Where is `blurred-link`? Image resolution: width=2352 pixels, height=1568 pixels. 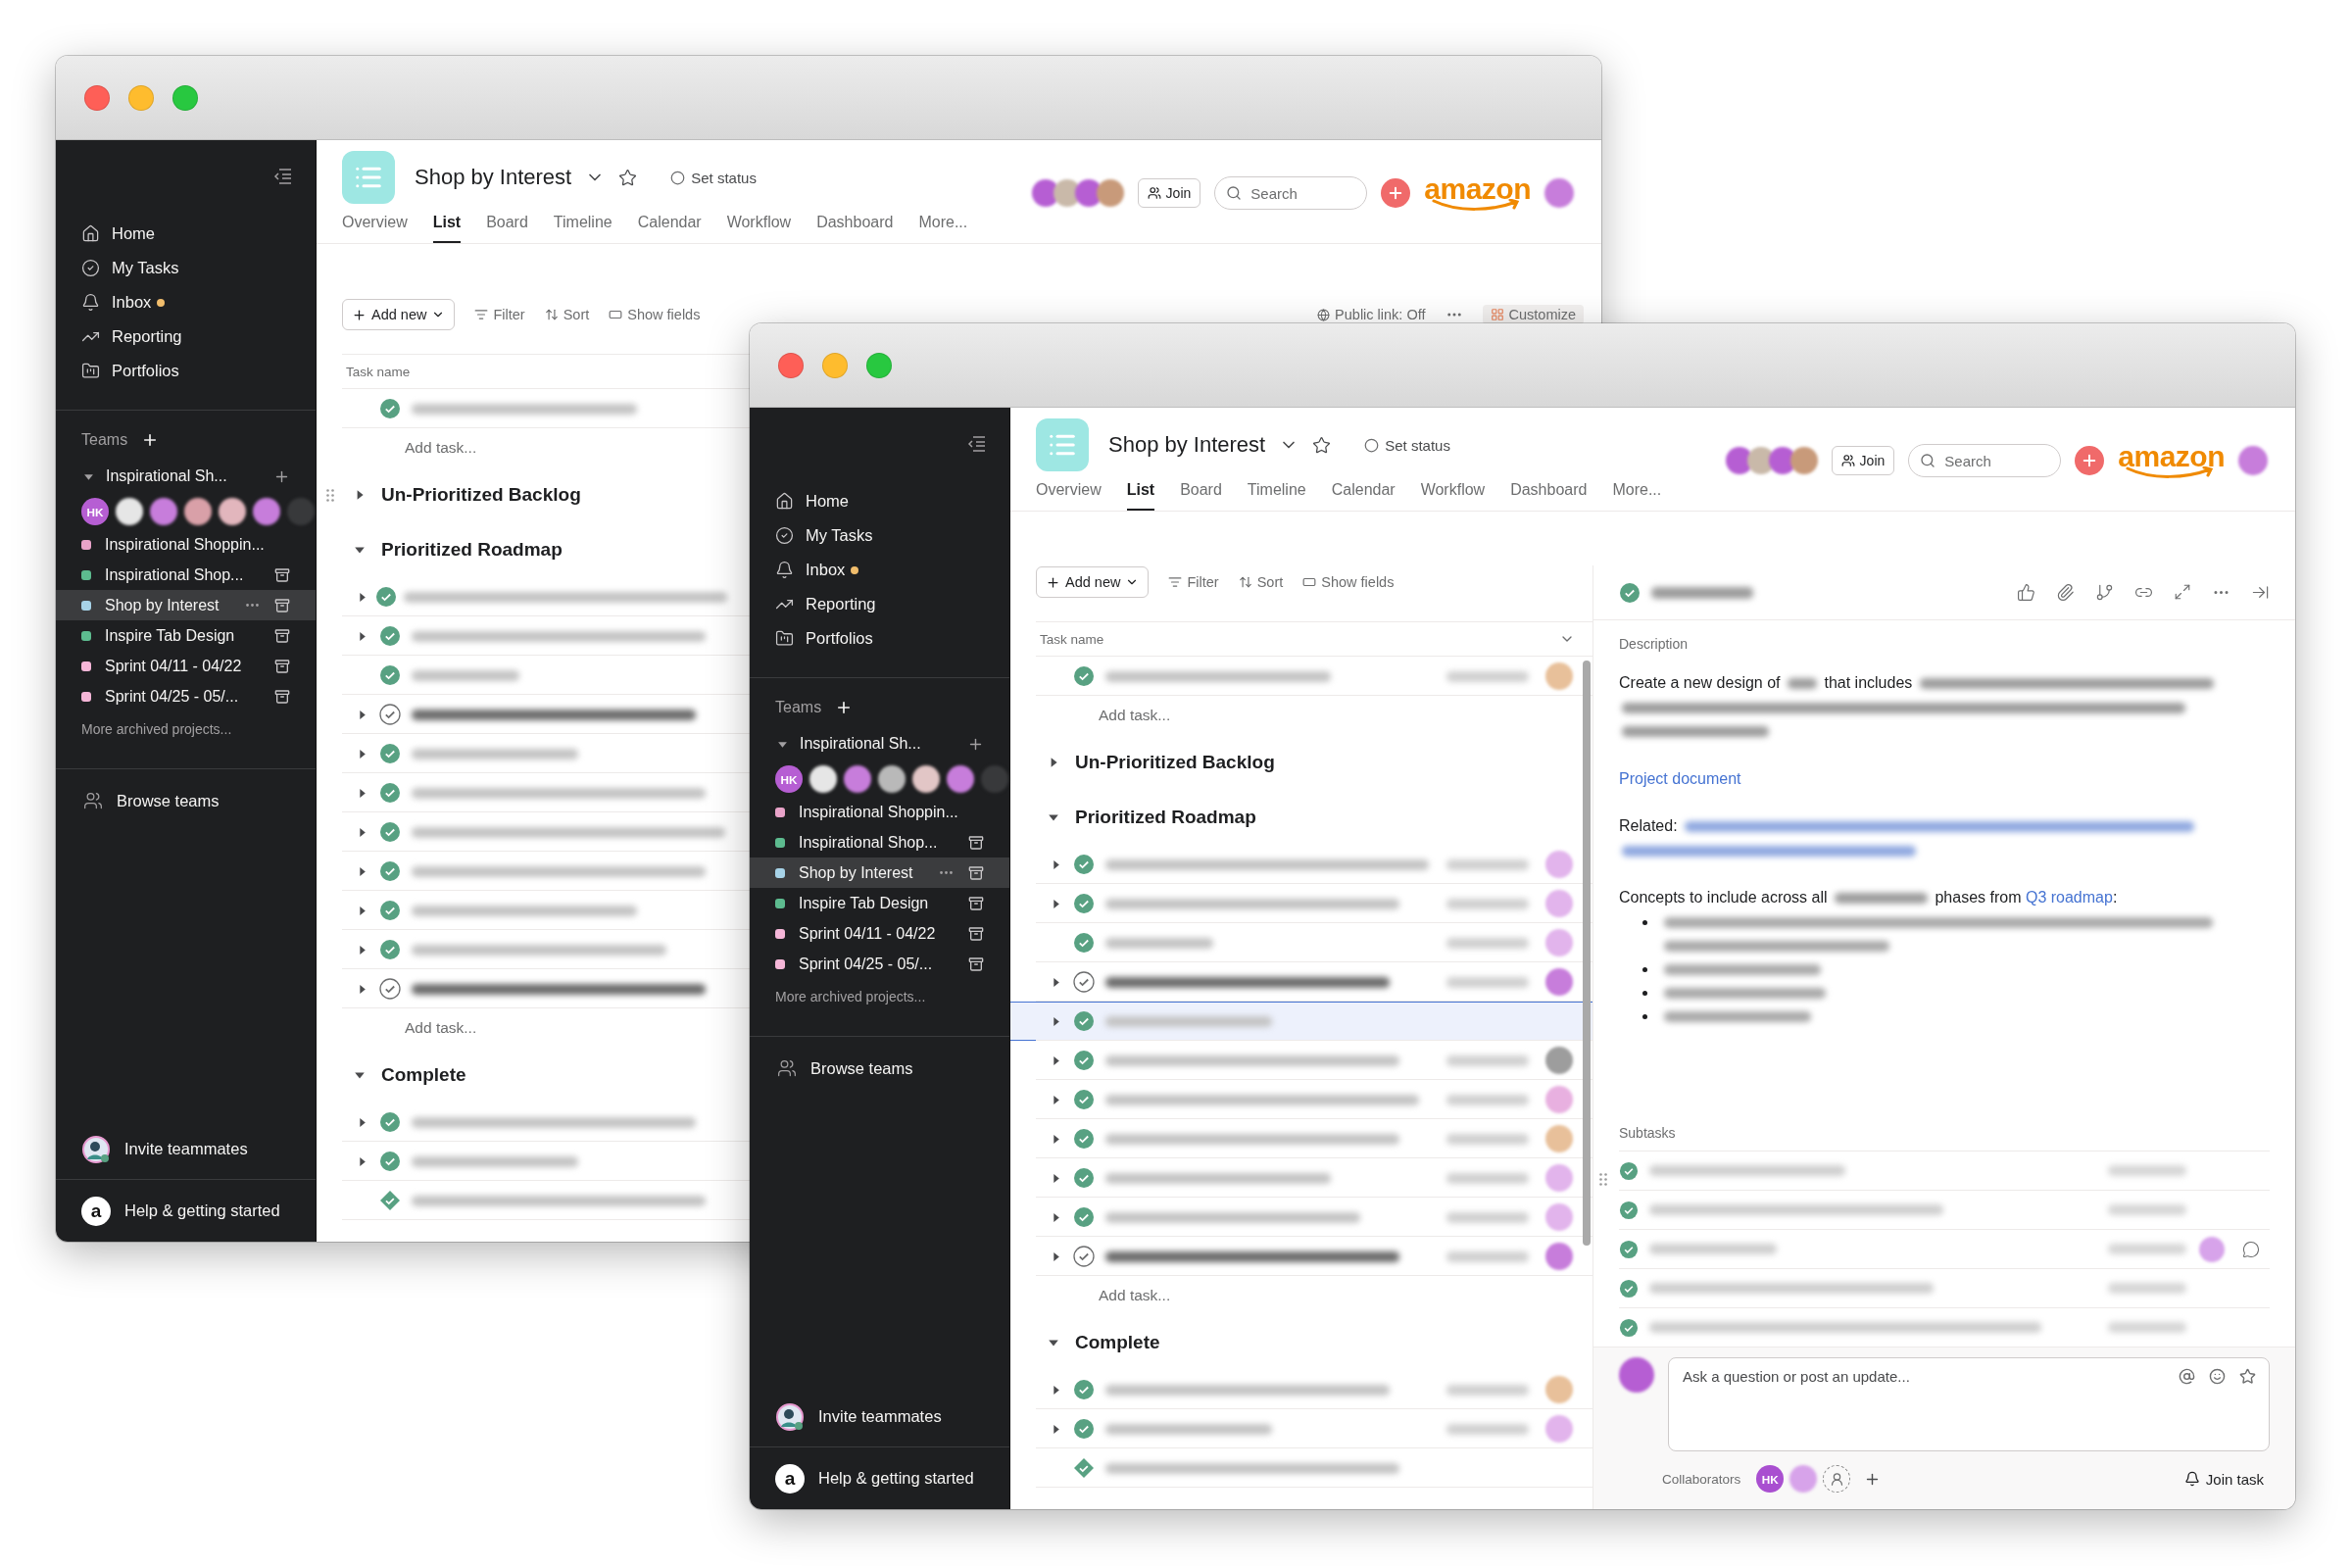
blurred-link is located at coordinates (1940, 827).